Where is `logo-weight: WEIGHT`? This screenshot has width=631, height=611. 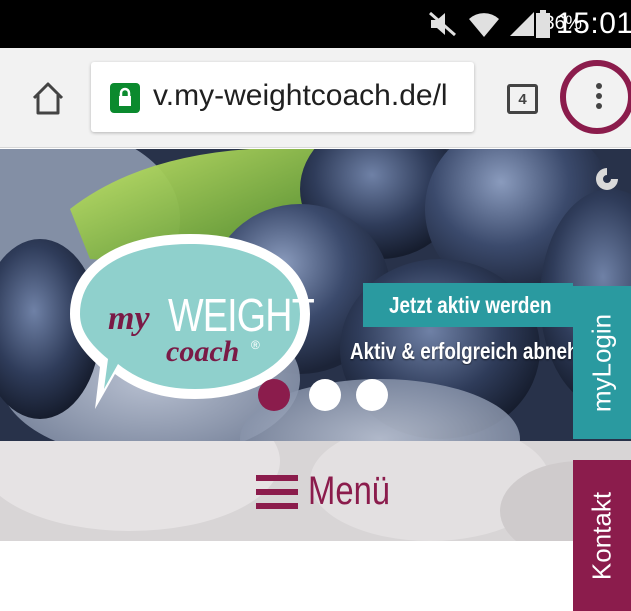 logo-weight: WEIGHT is located at coordinates (241, 315).